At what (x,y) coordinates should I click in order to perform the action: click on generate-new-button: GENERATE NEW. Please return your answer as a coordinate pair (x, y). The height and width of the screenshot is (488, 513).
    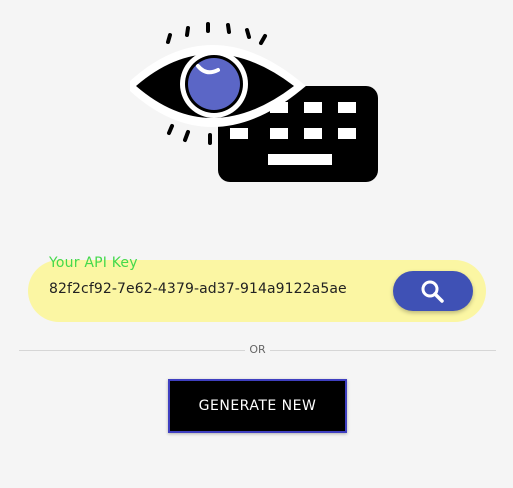
    Looking at the image, I should click on (257, 406).